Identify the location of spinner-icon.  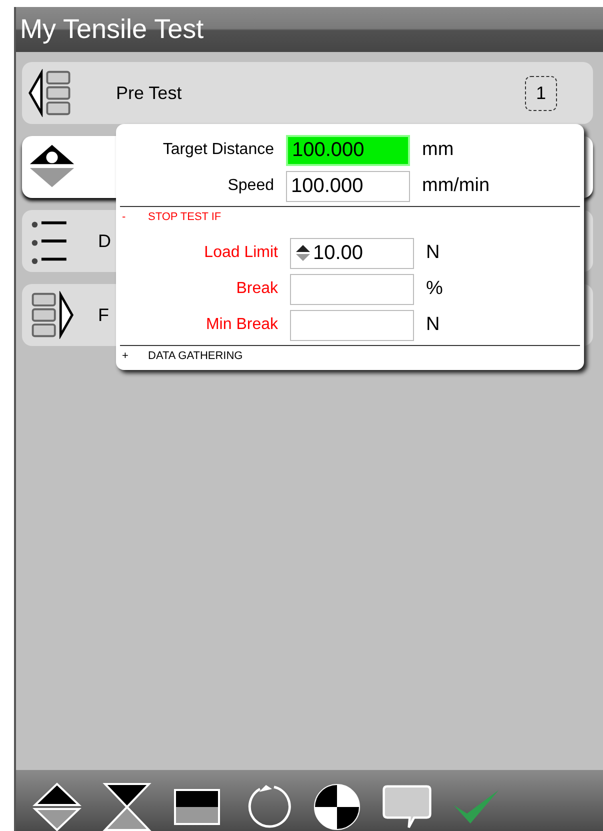
(303, 253).